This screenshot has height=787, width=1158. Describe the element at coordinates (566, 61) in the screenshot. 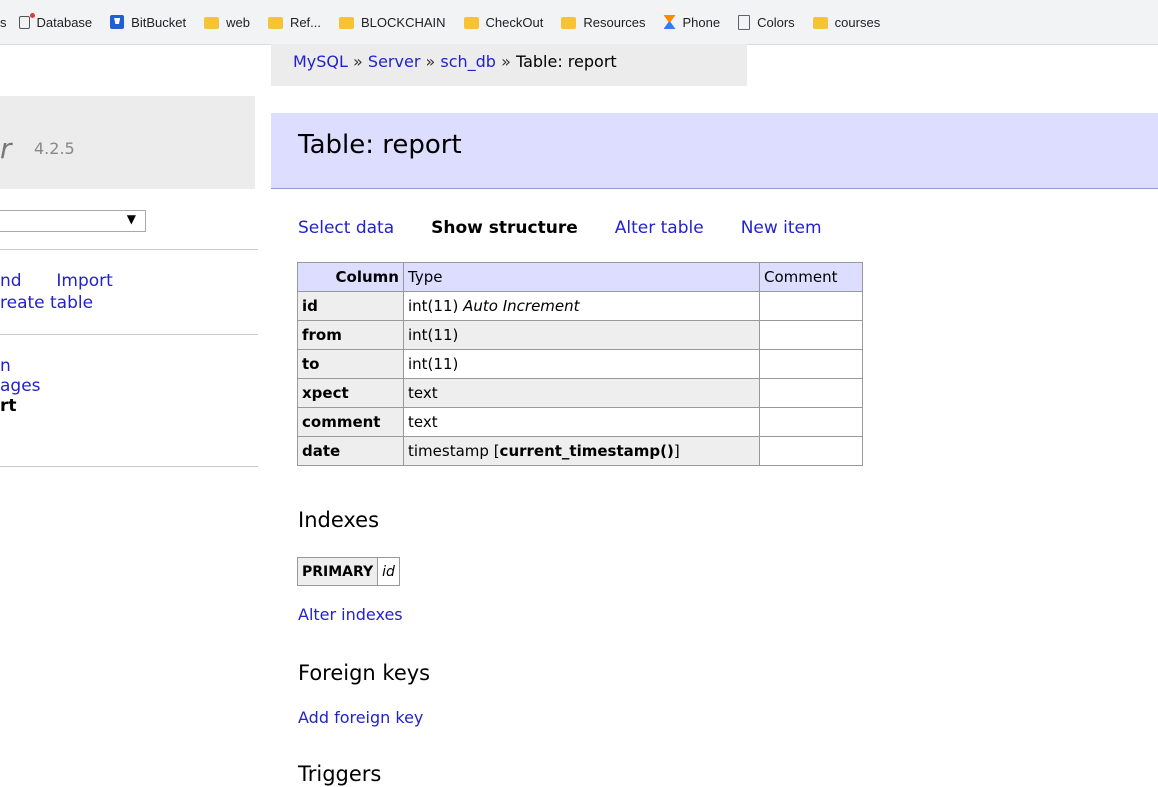

I see `breadcrumb-current: Table: report` at that location.